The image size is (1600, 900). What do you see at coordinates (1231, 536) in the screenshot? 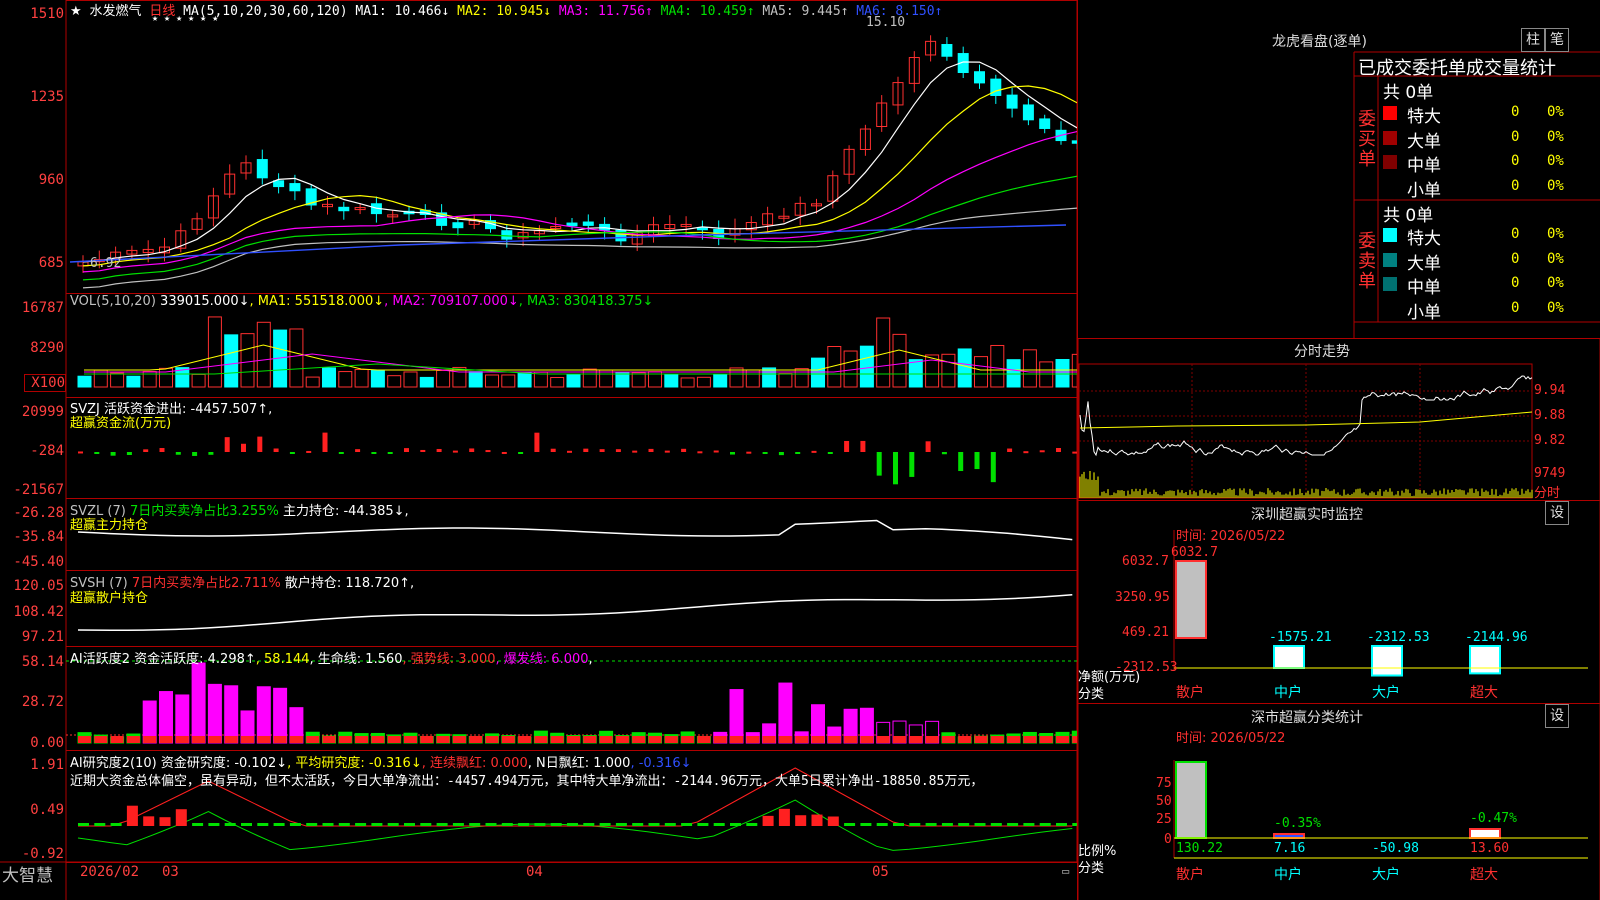
I see `sz-time: 时间: 2026/05/22` at bounding box center [1231, 536].